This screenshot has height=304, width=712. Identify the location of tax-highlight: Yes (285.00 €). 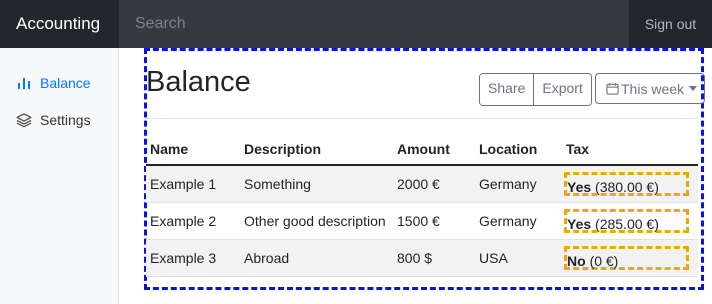
(626, 221).